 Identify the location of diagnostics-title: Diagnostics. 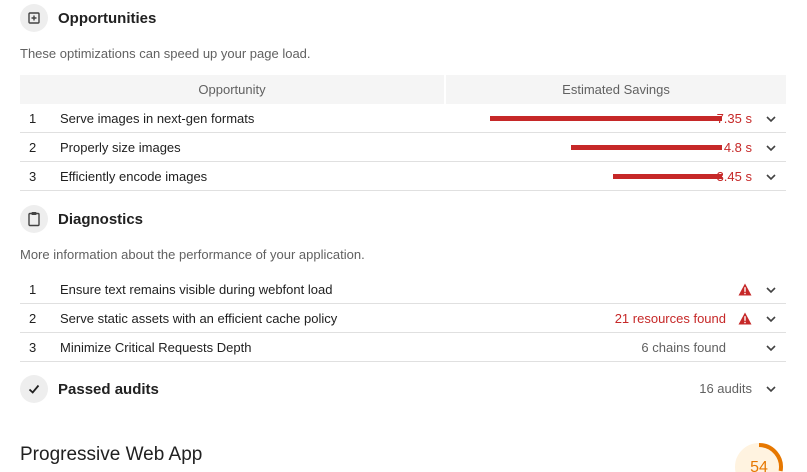
(101, 219).